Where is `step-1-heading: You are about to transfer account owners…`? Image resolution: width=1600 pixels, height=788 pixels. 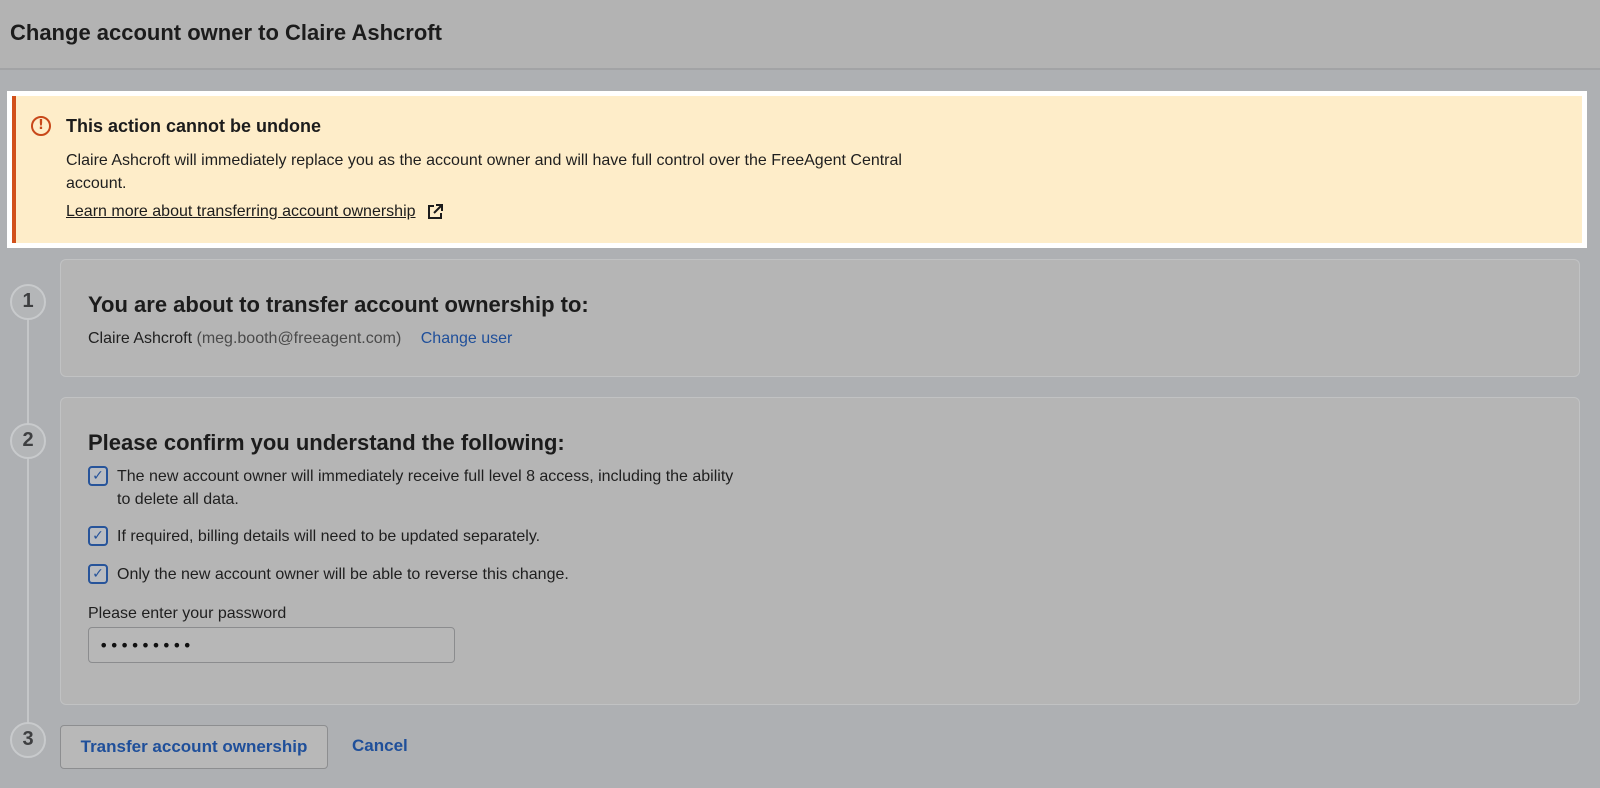
step-1-heading: You are about to transfer account owners… is located at coordinates (338, 304).